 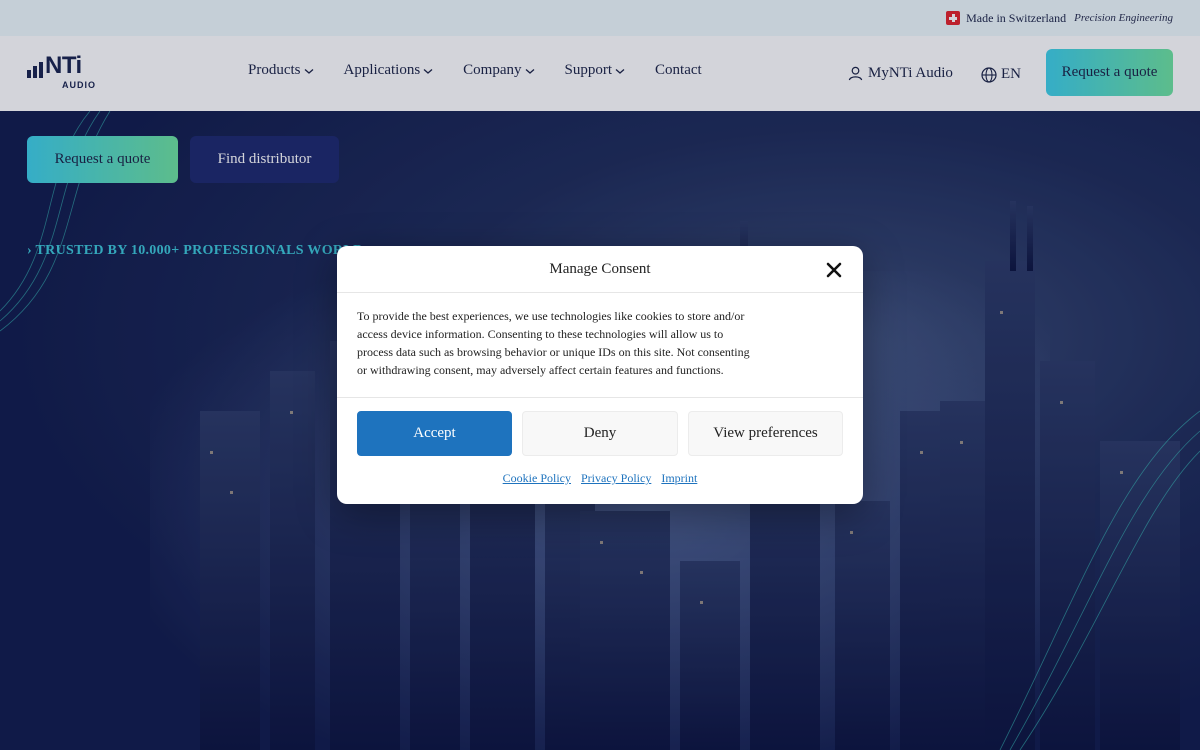 What do you see at coordinates (616, 478) in the screenshot?
I see `privacy-policy-link: Privacy Policy` at bounding box center [616, 478].